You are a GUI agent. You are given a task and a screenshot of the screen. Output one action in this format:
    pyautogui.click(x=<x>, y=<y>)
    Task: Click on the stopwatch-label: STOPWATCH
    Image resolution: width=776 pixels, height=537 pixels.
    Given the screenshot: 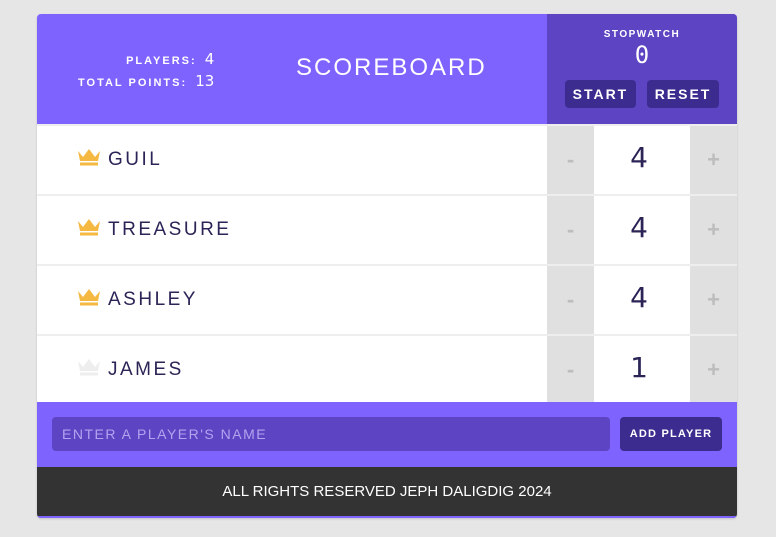 What is the action you would take?
    pyautogui.click(x=642, y=34)
    